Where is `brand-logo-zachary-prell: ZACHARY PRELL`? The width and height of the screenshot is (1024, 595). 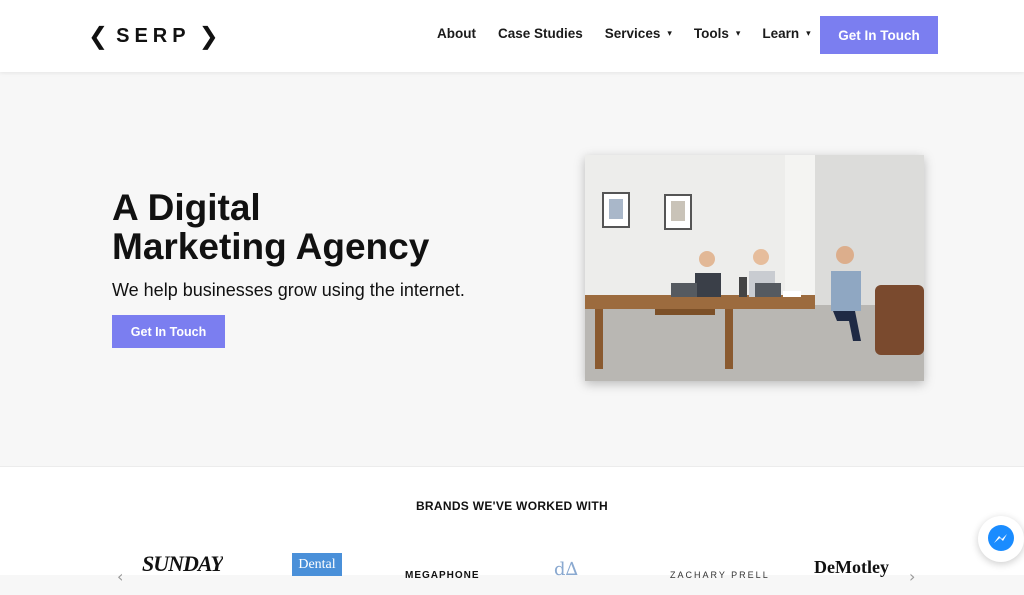 brand-logo-zachary-prell: ZACHARY PRELL is located at coordinates (720, 575).